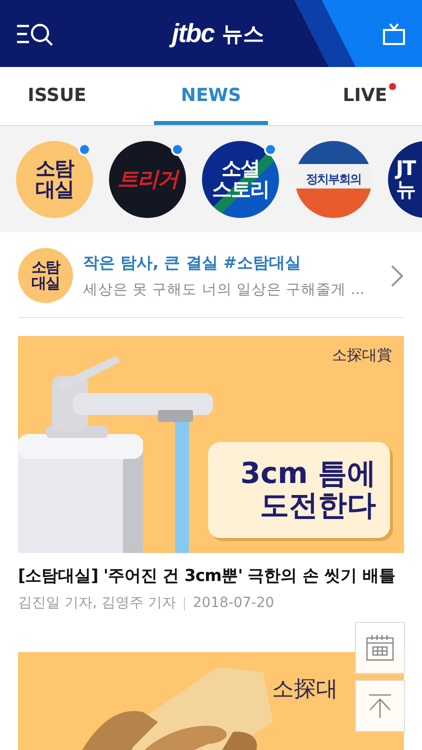 This screenshot has height=750, width=422. Describe the element at coordinates (233, 603) in the screenshot. I see `article-date: 2018-07-20` at that location.